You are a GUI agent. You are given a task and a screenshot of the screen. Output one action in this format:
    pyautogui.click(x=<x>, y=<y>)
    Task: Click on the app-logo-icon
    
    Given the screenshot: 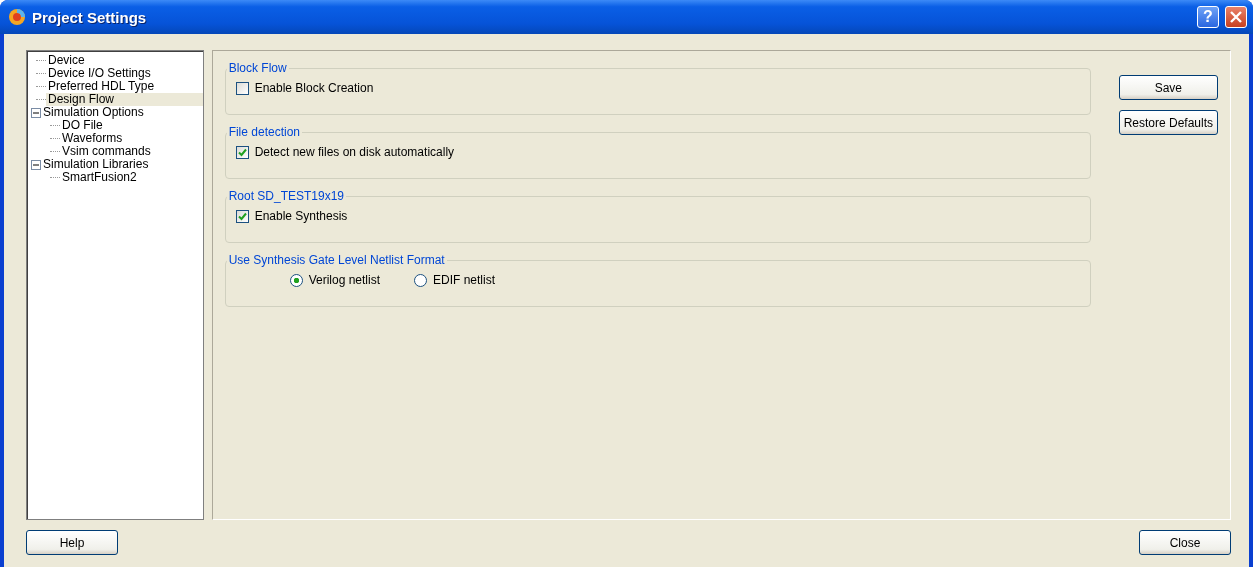 What is the action you would take?
    pyautogui.click(x=17, y=17)
    